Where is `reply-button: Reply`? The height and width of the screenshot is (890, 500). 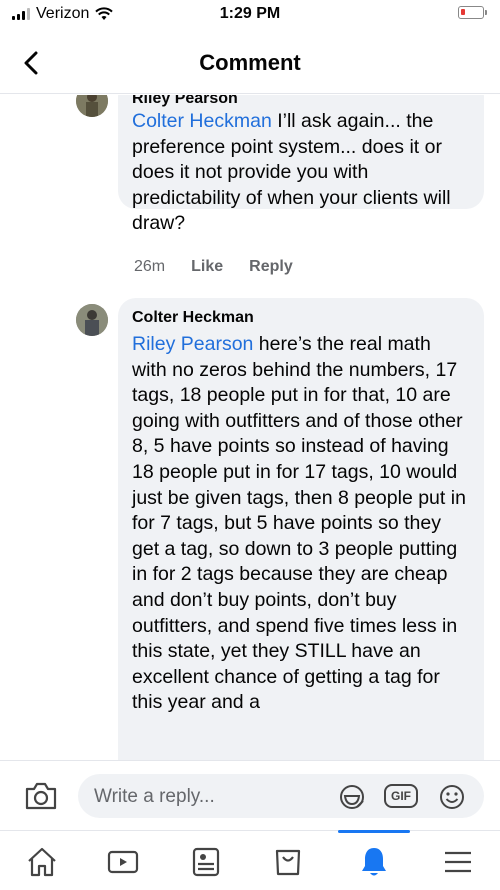
reply-button: Reply is located at coordinates (271, 267).